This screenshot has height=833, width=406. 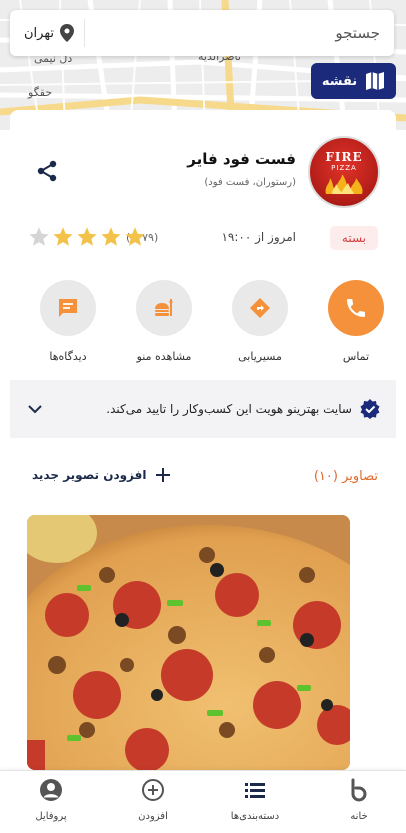 I want to click on menu-icon, so click(x=164, y=307).